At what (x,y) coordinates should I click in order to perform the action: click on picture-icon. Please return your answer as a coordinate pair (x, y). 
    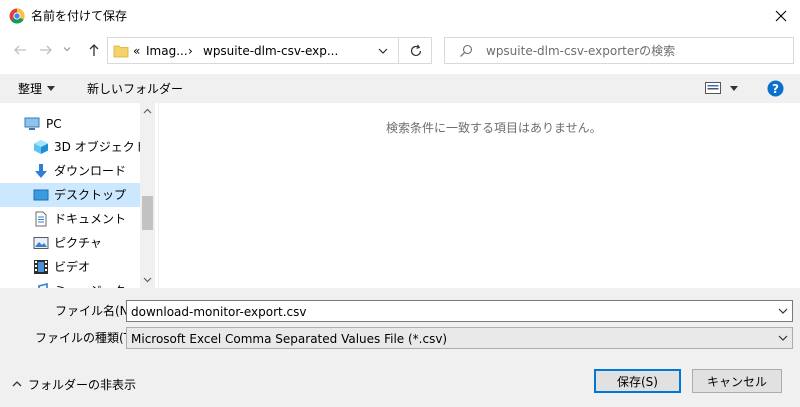
    Looking at the image, I should click on (41, 243).